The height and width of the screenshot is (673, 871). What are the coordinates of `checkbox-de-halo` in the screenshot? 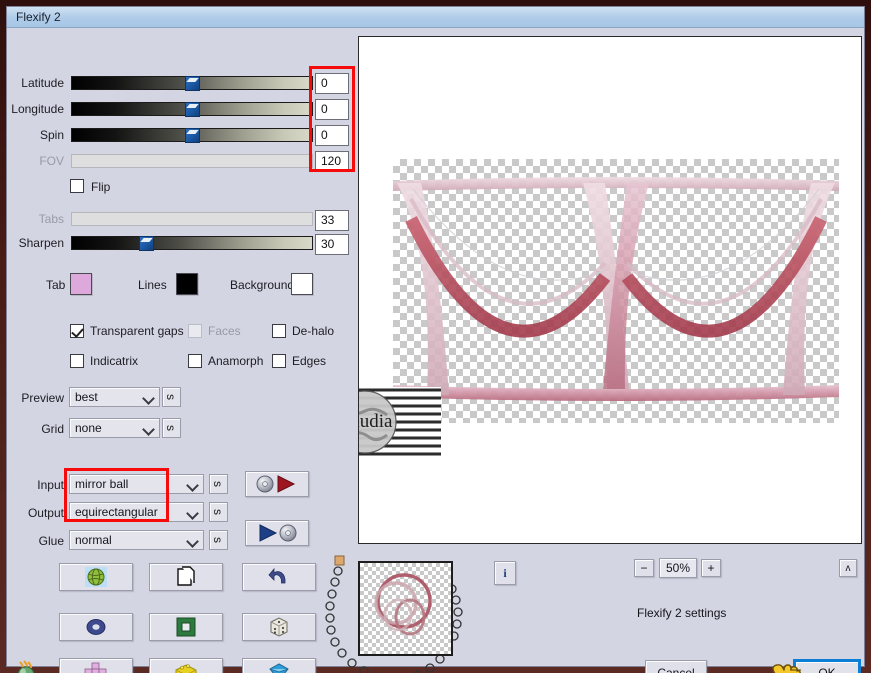 It's located at (279, 331).